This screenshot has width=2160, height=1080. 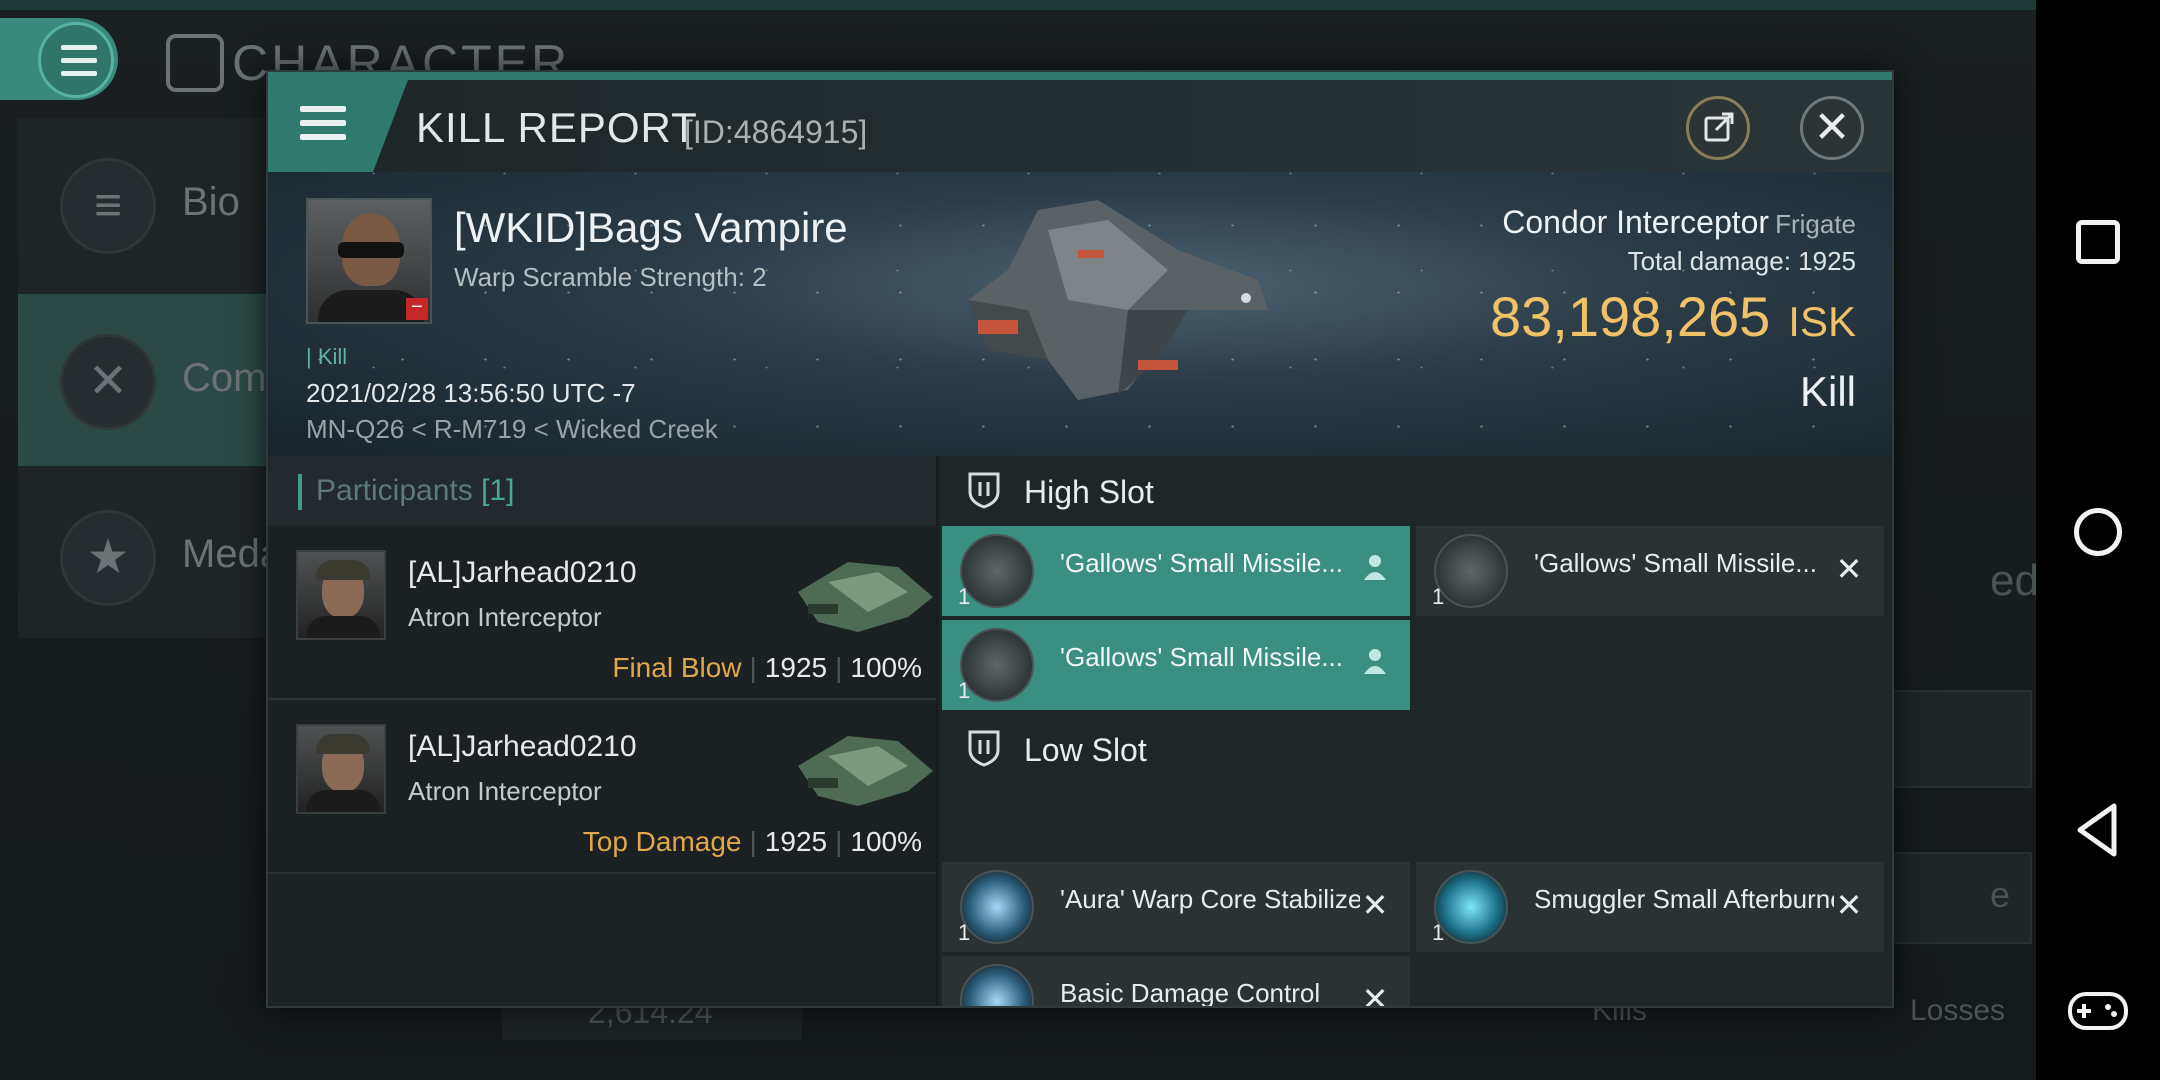 What do you see at coordinates (1085, 750) in the screenshot?
I see `low-slot-label: Low Slot` at bounding box center [1085, 750].